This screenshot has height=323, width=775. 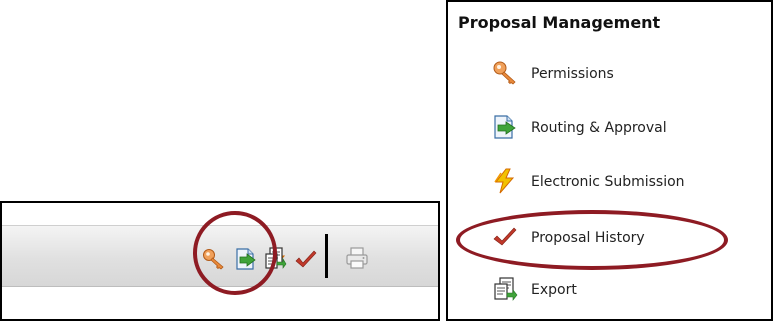 What do you see at coordinates (627, 74) in the screenshot?
I see `menu-item-permissions: Permissions` at bounding box center [627, 74].